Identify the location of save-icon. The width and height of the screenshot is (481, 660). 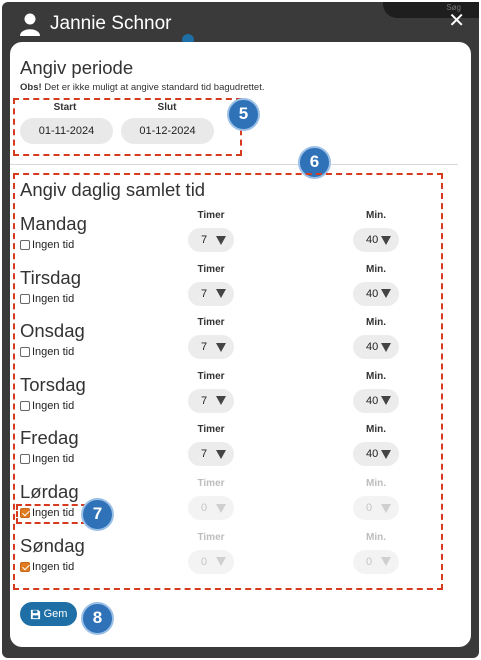
(35, 614).